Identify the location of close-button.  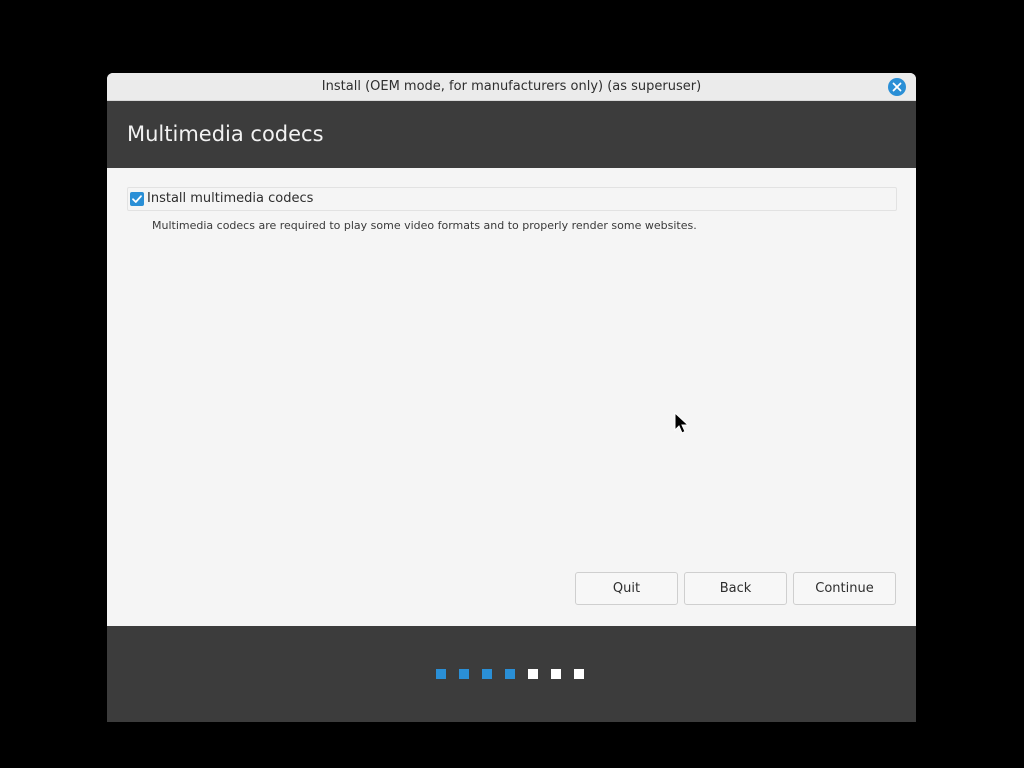
(897, 87).